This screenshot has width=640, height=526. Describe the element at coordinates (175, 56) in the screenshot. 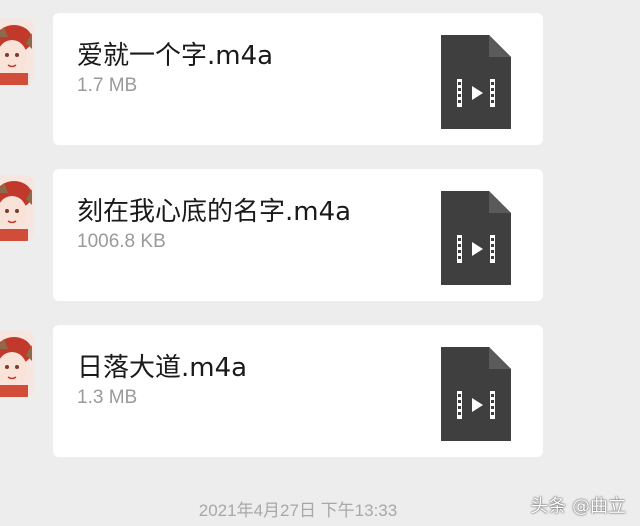

I see `file-name: 爱就一个字.m4a` at that location.